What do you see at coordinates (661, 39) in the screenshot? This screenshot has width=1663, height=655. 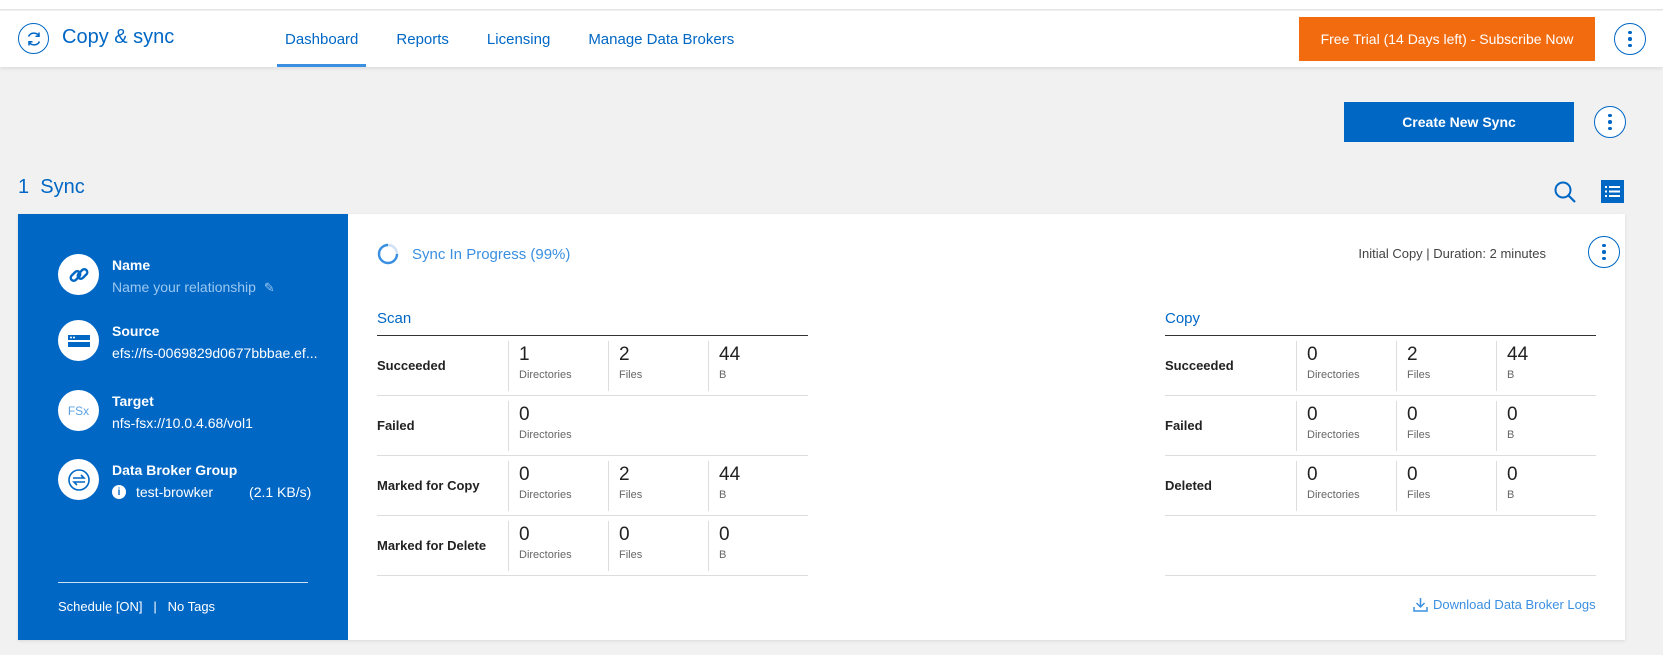 I see `tab-manage-data-brokers: Manage Data Brokers` at bounding box center [661, 39].